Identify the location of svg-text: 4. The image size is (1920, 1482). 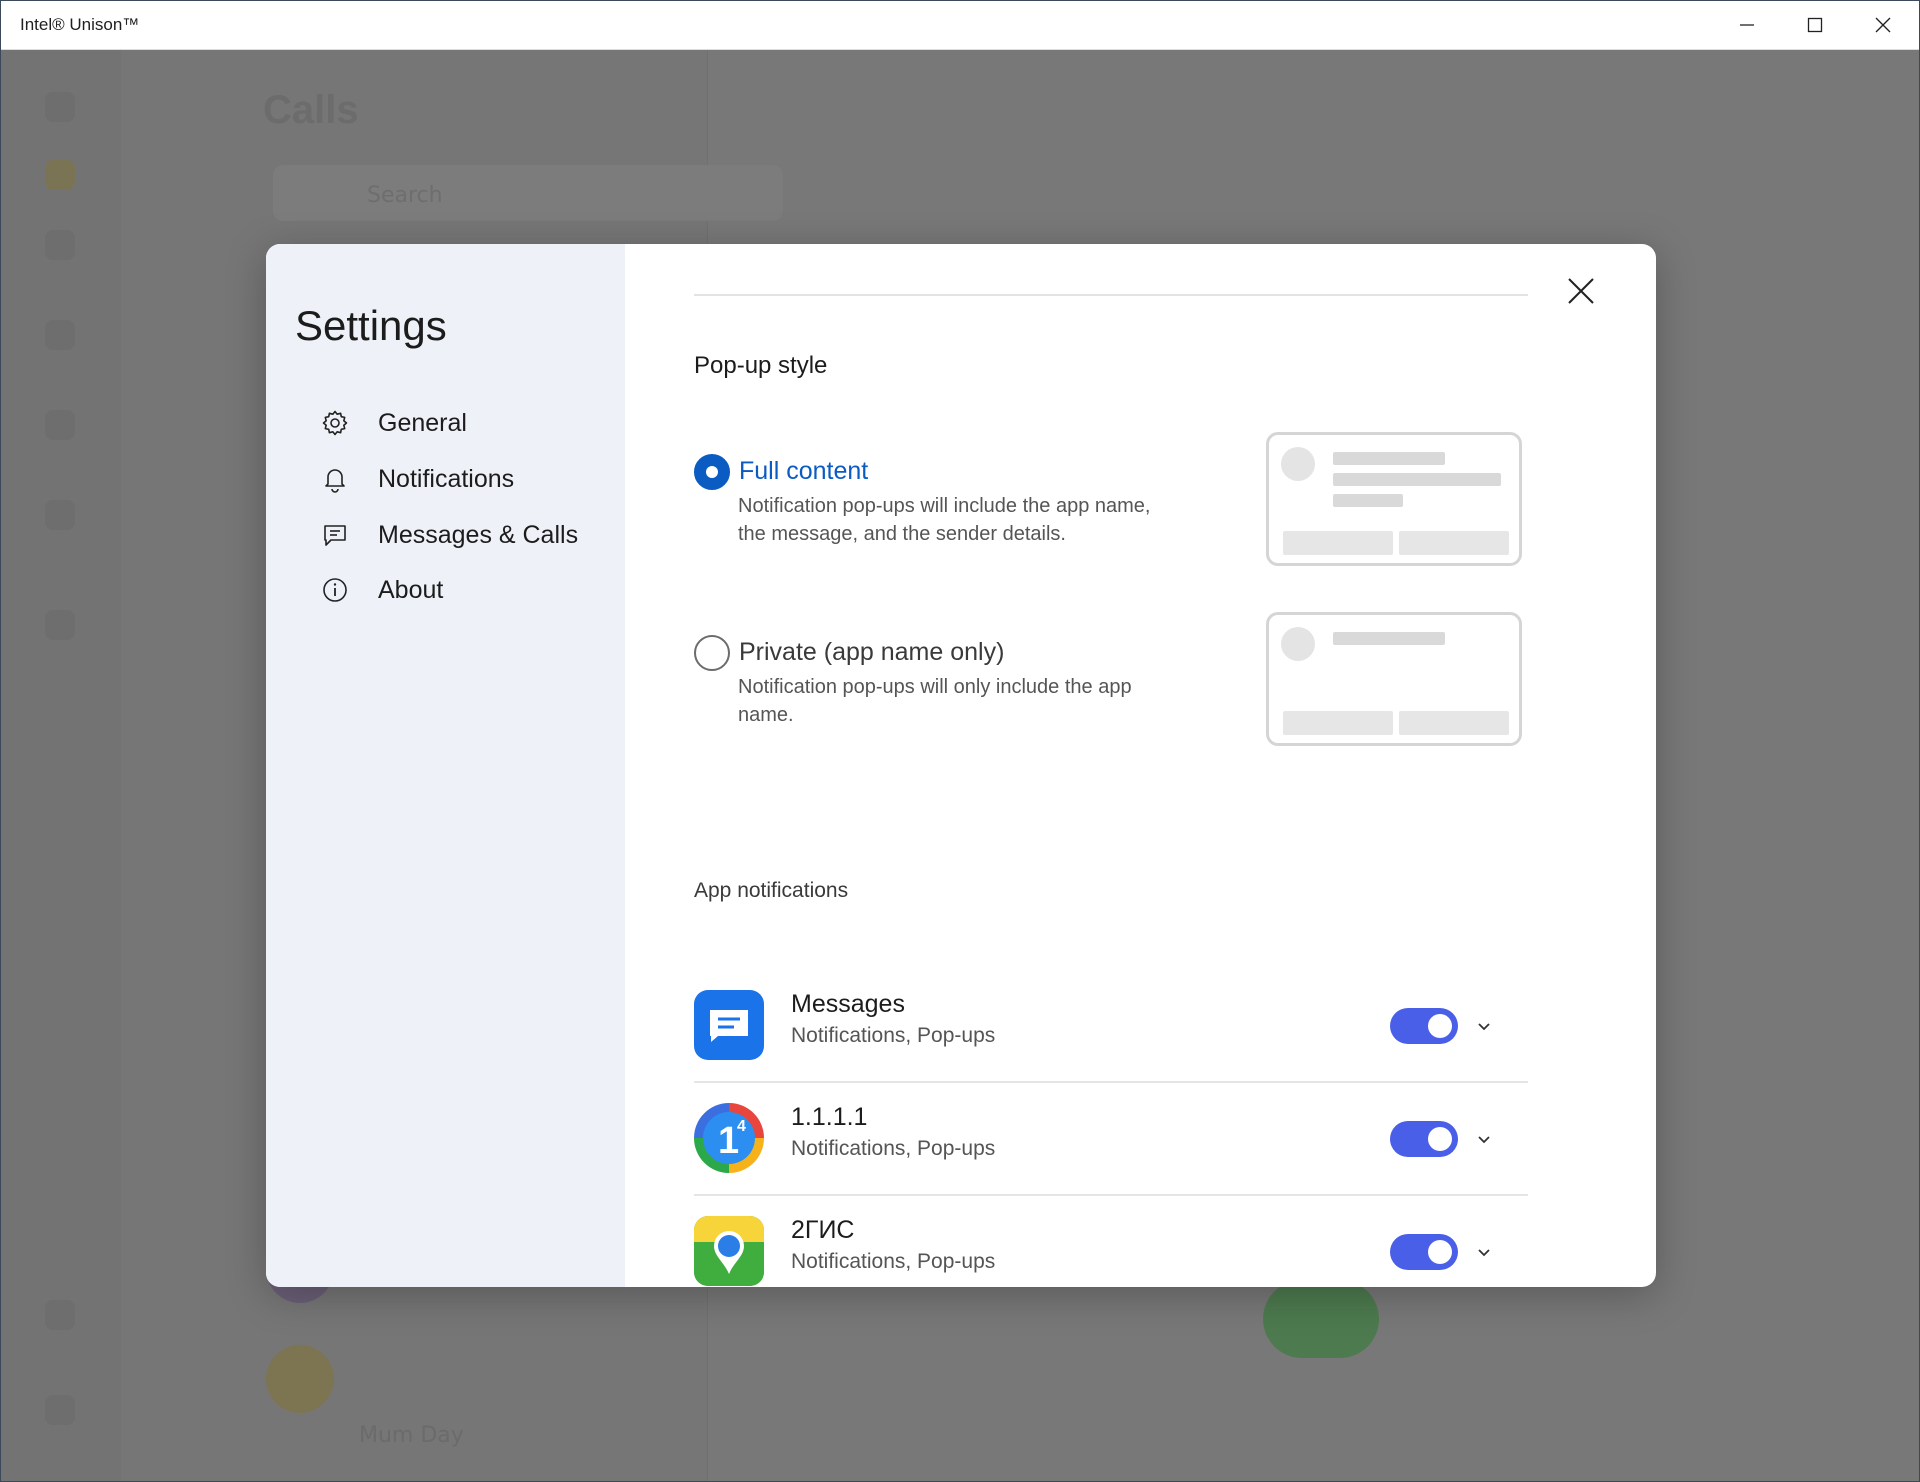
(741, 1126).